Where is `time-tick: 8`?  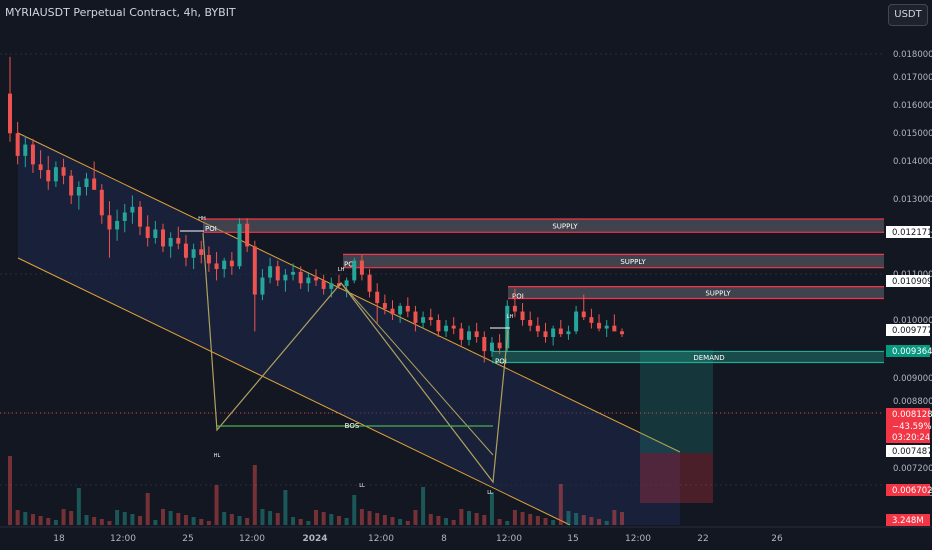 time-tick: 8 is located at coordinates (444, 539).